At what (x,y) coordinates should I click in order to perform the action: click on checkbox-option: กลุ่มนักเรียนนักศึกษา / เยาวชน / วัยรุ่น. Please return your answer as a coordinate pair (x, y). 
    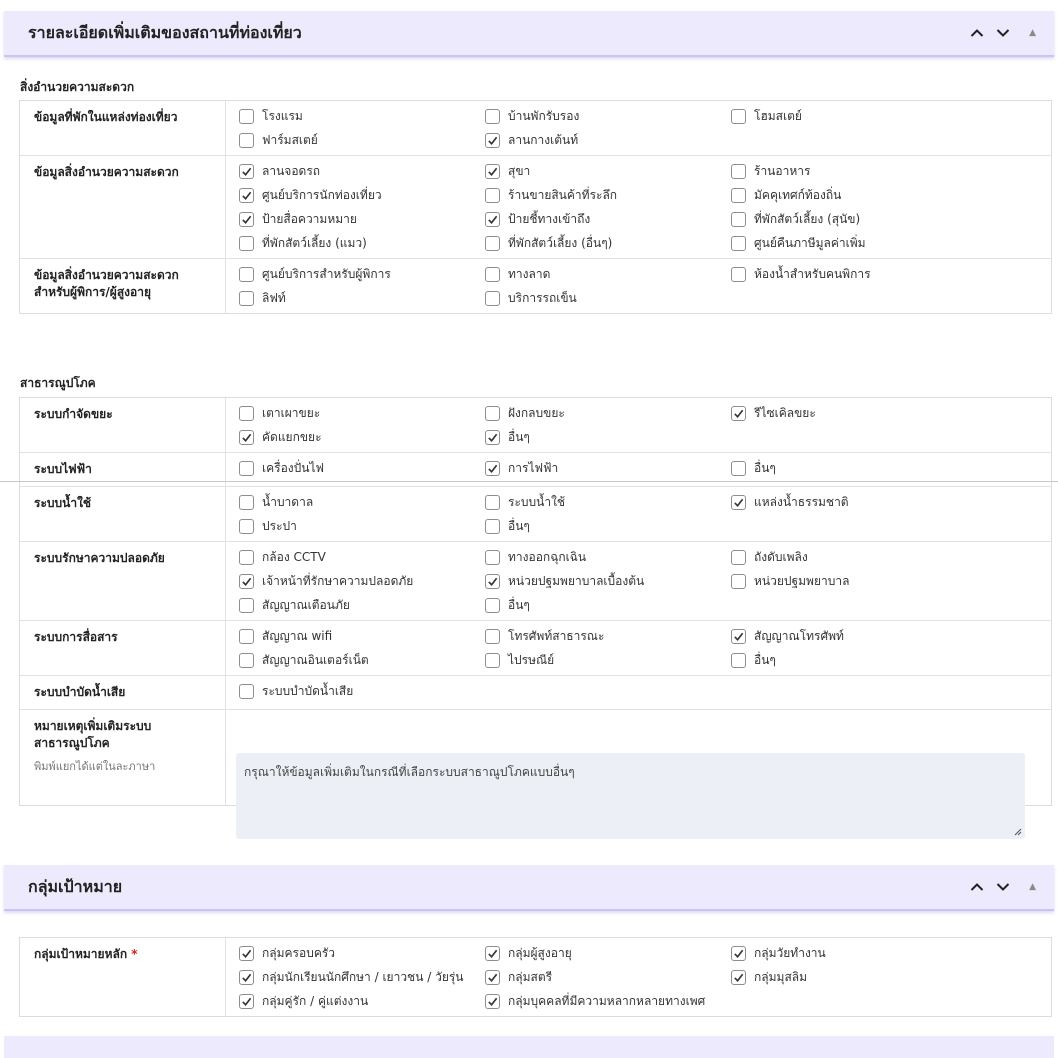
    Looking at the image, I should click on (362, 977).